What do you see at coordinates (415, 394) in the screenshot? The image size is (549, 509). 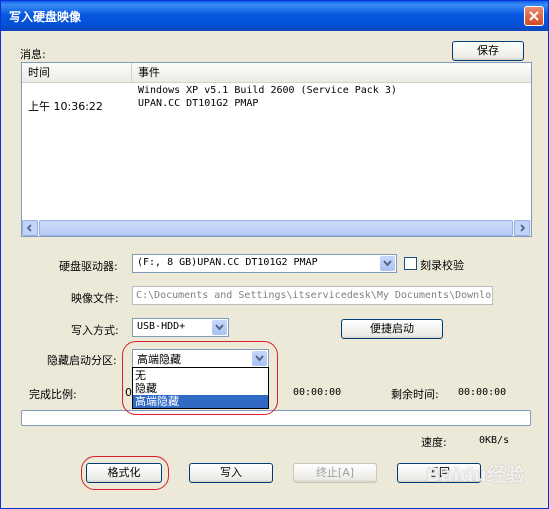 I see `remaining-label: 剩余时间:` at bounding box center [415, 394].